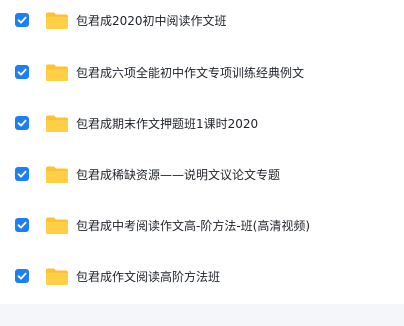 This screenshot has height=326, width=404. What do you see at coordinates (193, 226) in the screenshot?
I see `file-name: 包君成中考阅读作文高-阶方法-班(高清视频)` at bounding box center [193, 226].